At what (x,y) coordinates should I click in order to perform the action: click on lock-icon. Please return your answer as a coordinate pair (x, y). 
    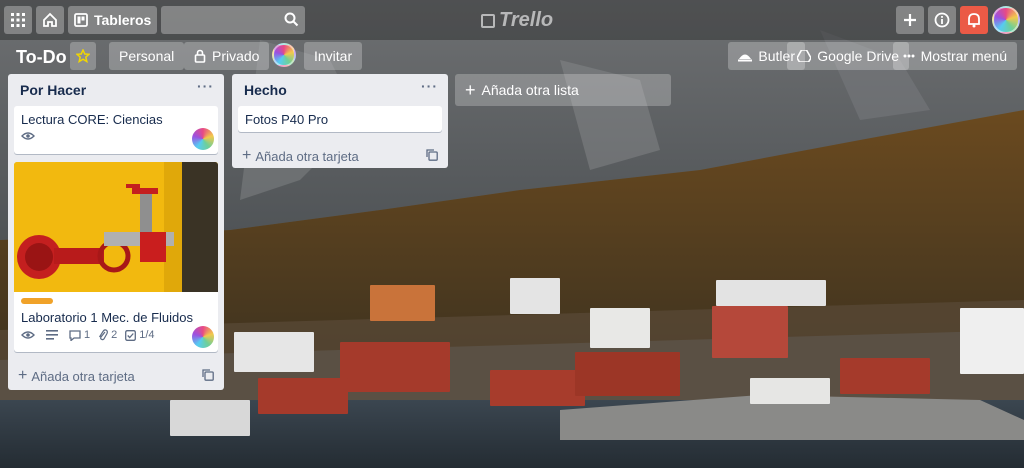
    Looking at the image, I should click on (200, 56).